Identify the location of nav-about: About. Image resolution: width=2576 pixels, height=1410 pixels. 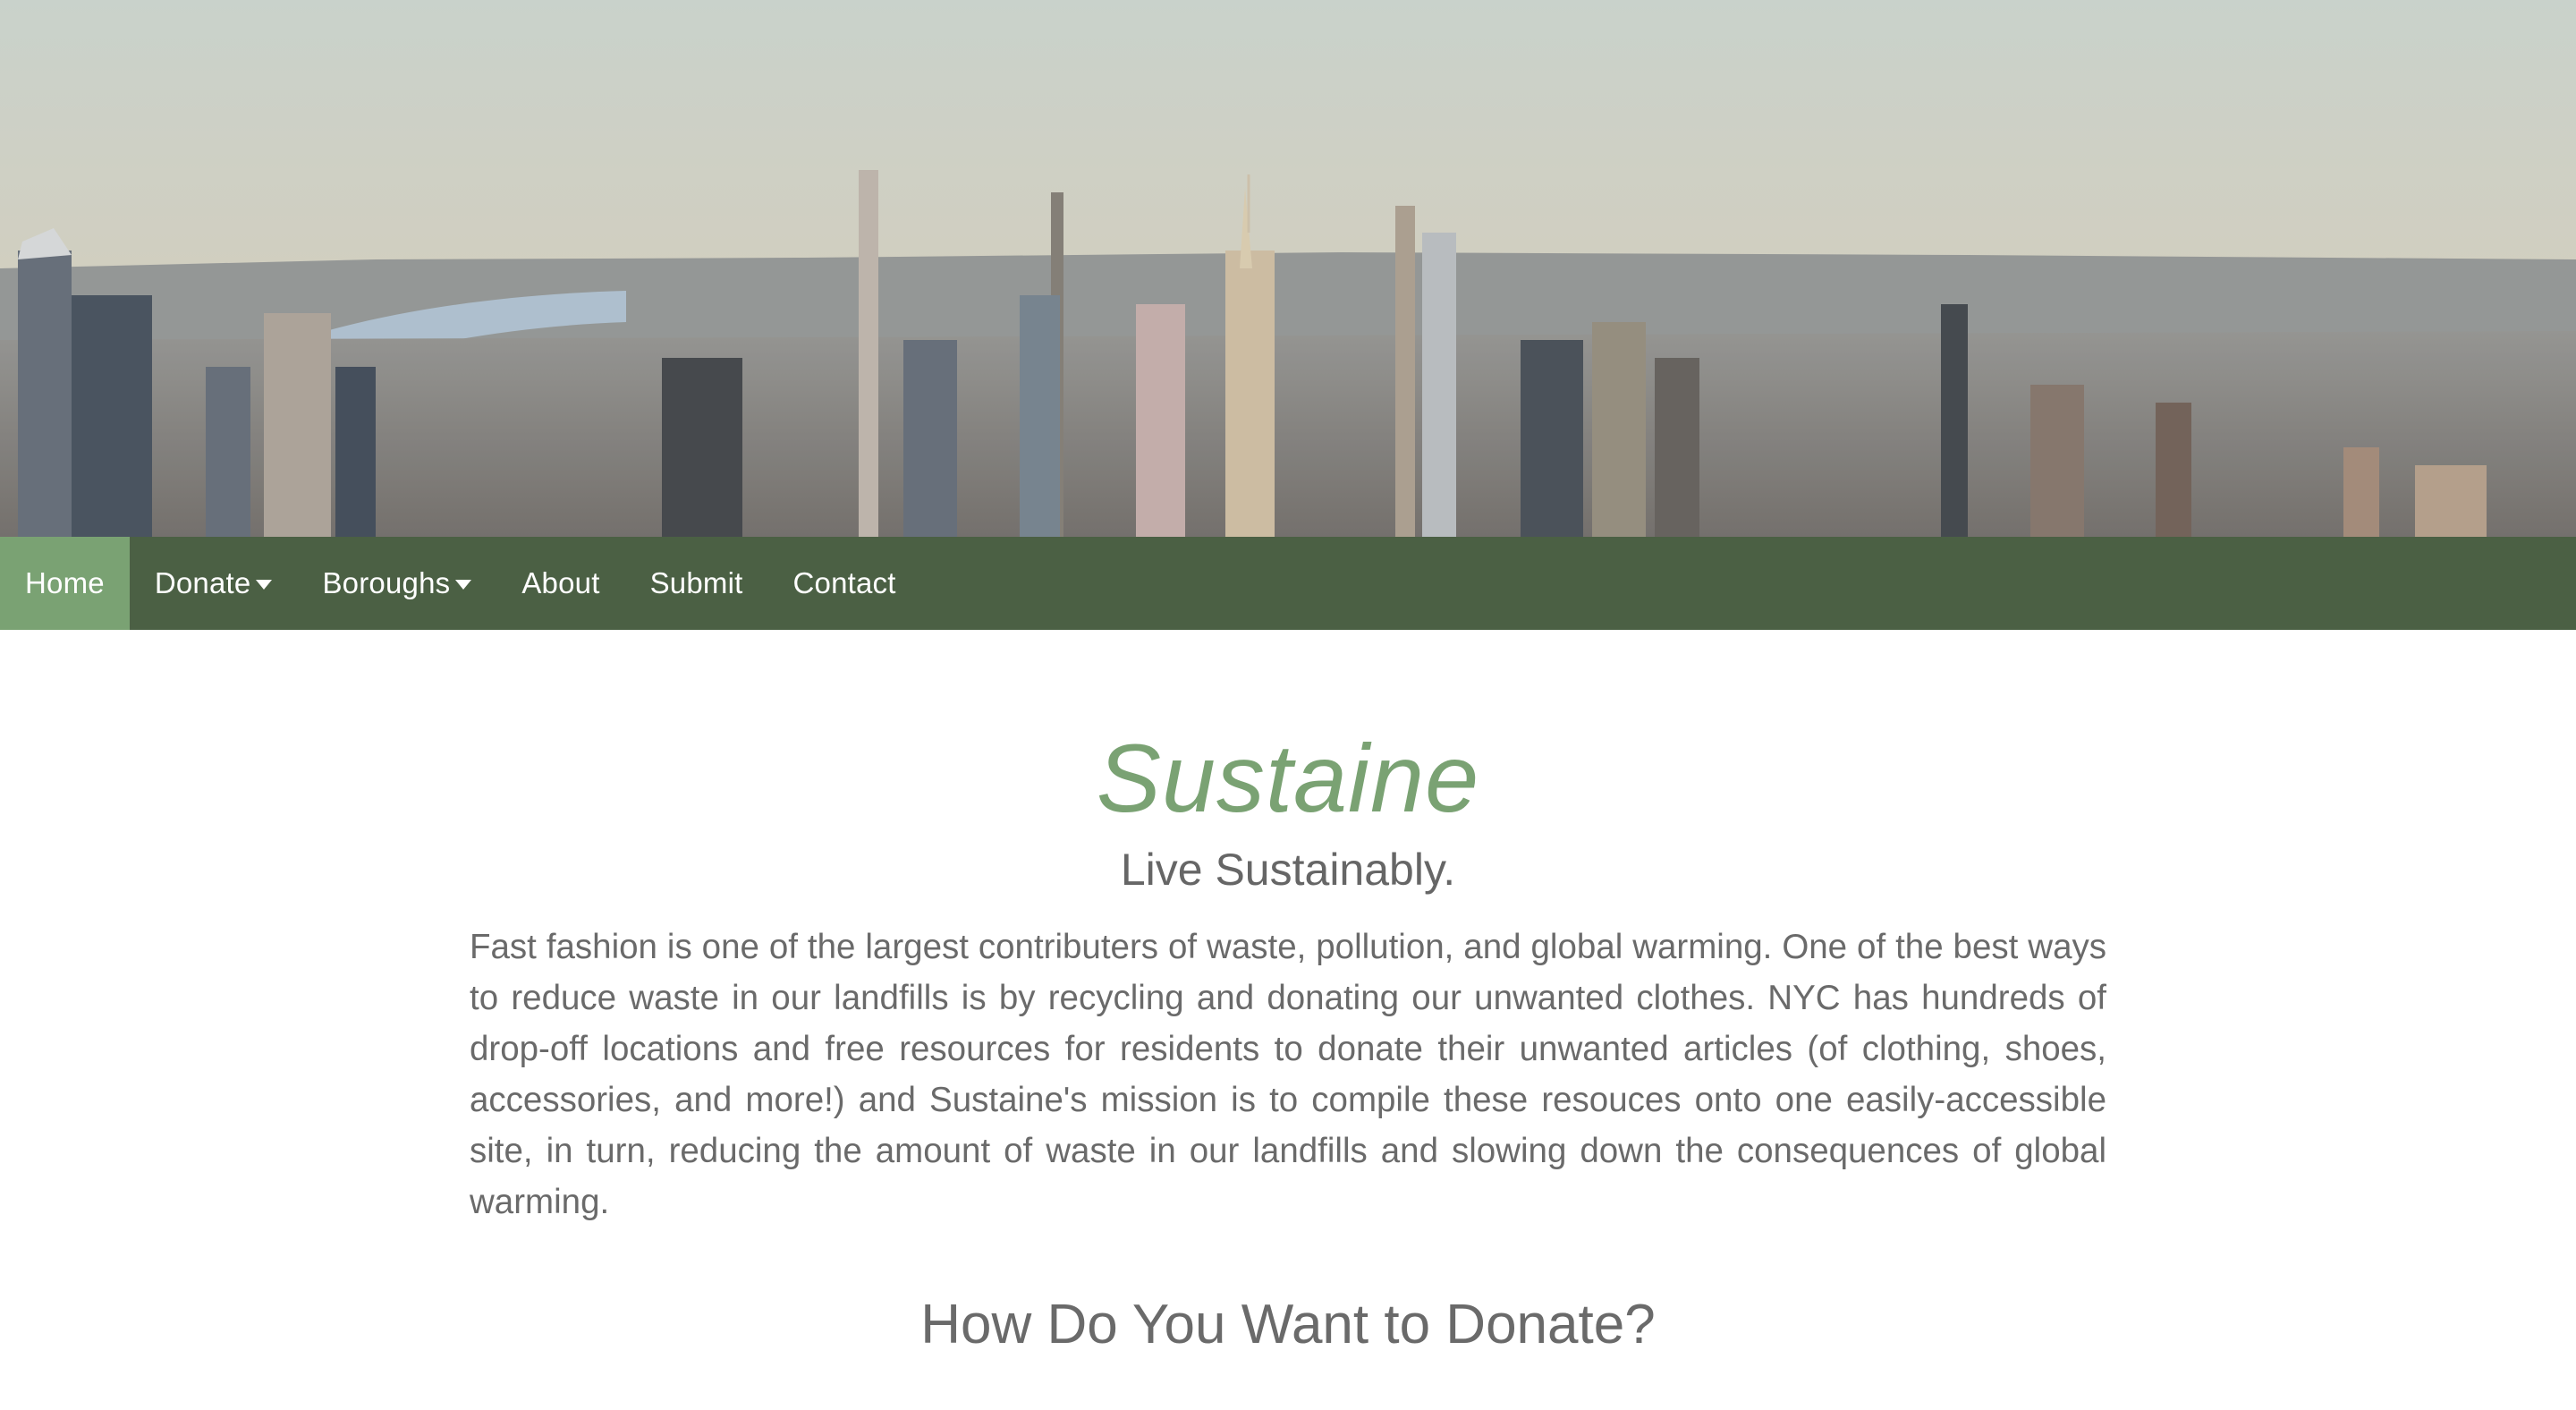
(560, 584).